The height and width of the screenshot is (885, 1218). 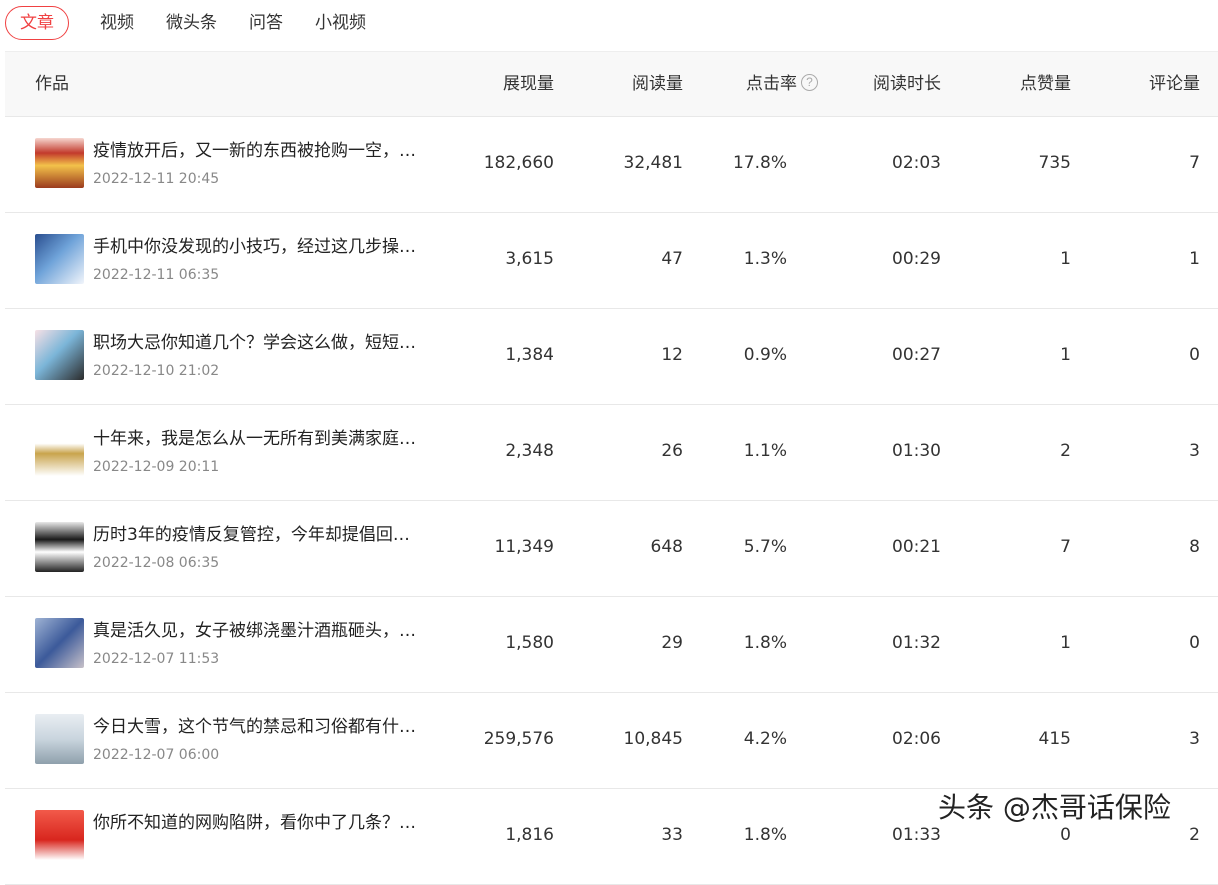 What do you see at coordinates (191, 23) in the screenshot?
I see `tab-micro-headlines: 微头条` at bounding box center [191, 23].